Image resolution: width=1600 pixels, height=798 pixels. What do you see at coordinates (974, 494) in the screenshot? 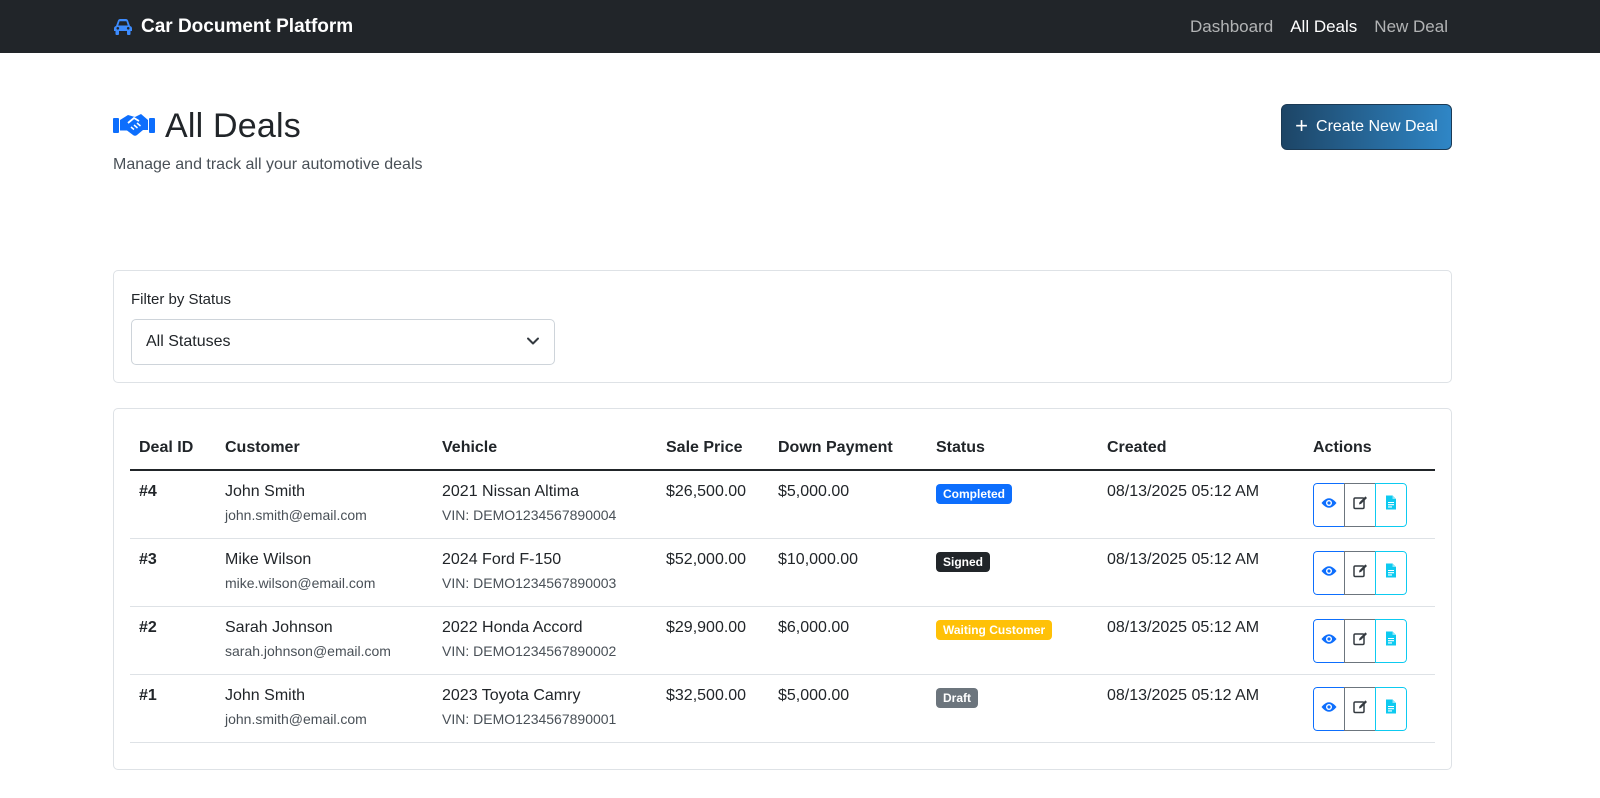
I see `status-badge: Completed` at bounding box center [974, 494].